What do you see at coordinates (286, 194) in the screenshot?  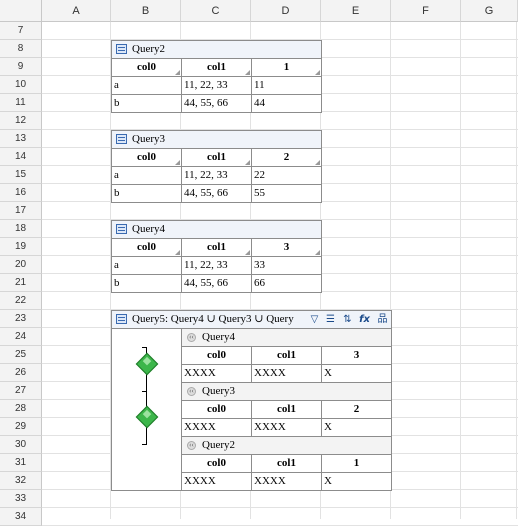 I see `table-cell: 55` at bounding box center [286, 194].